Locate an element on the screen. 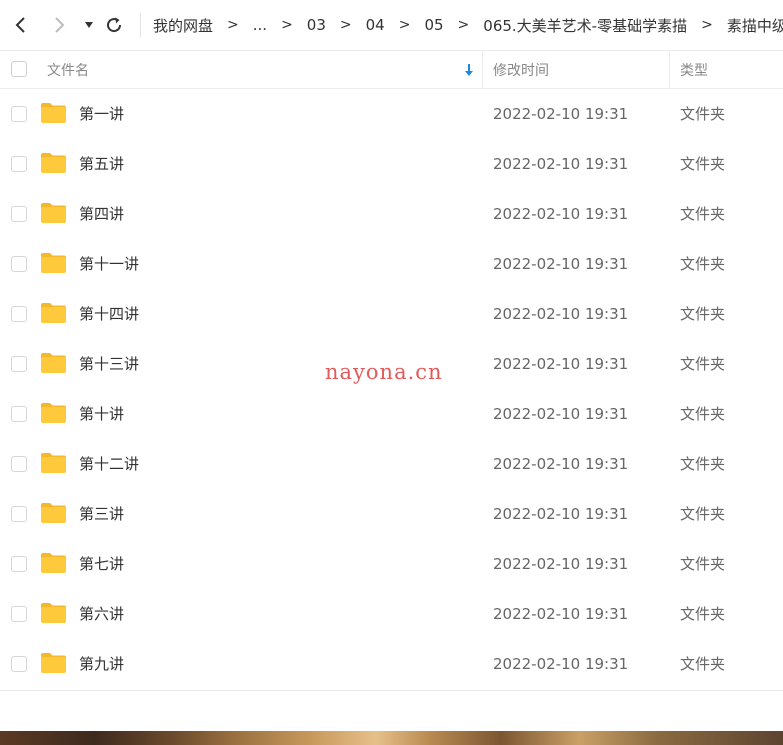 The width and height of the screenshot is (783, 745). file-name: 第十一讲 is located at coordinates (109, 264).